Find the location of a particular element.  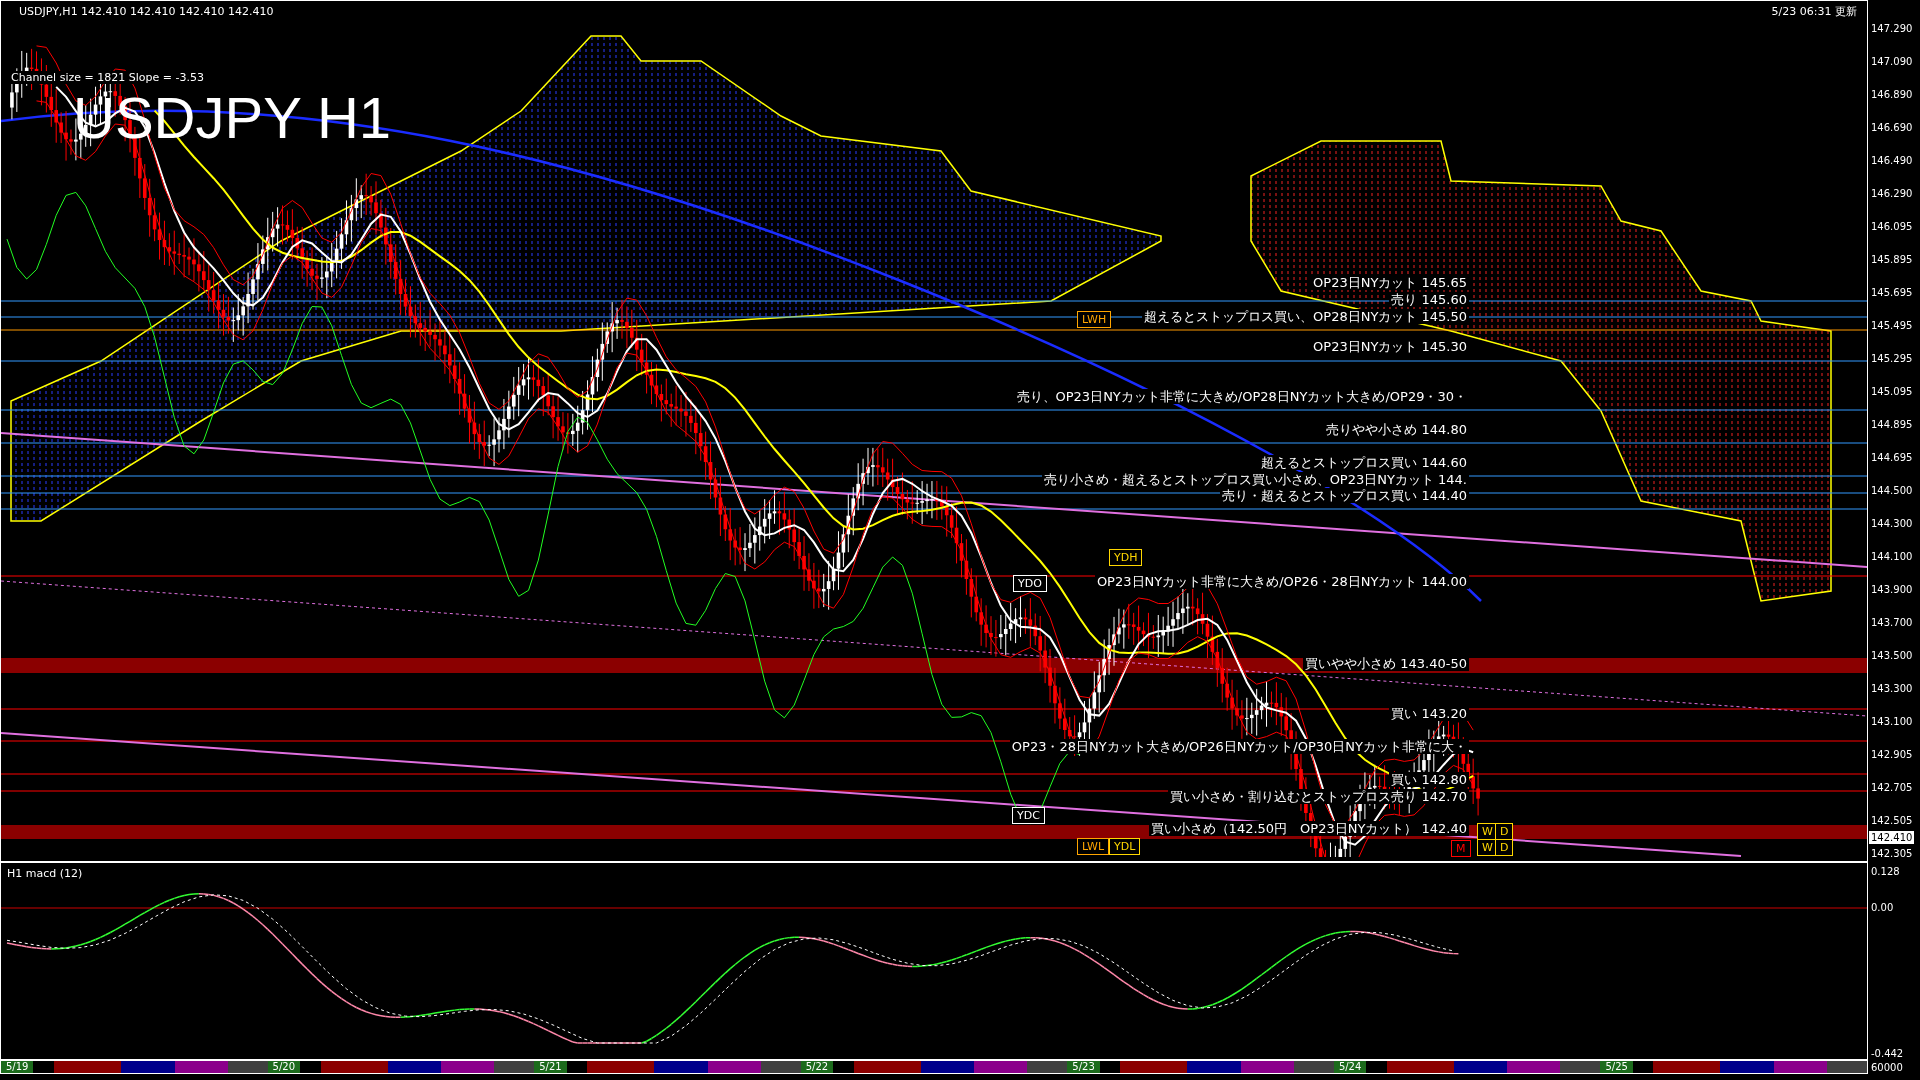

level-note: 買いやや小さめ 143.40-50 is located at coordinates (1386, 663).